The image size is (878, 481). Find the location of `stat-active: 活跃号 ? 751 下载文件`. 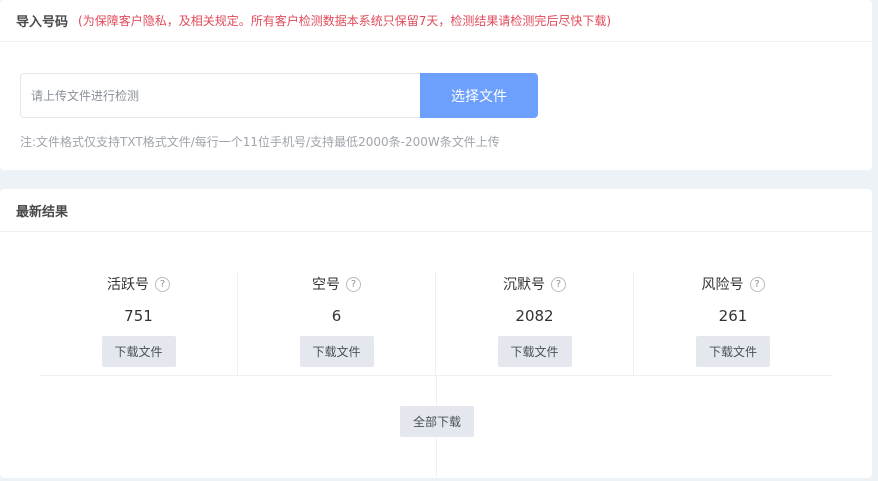

stat-active: 活跃号 ? 751 下载文件 is located at coordinates (139, 324).